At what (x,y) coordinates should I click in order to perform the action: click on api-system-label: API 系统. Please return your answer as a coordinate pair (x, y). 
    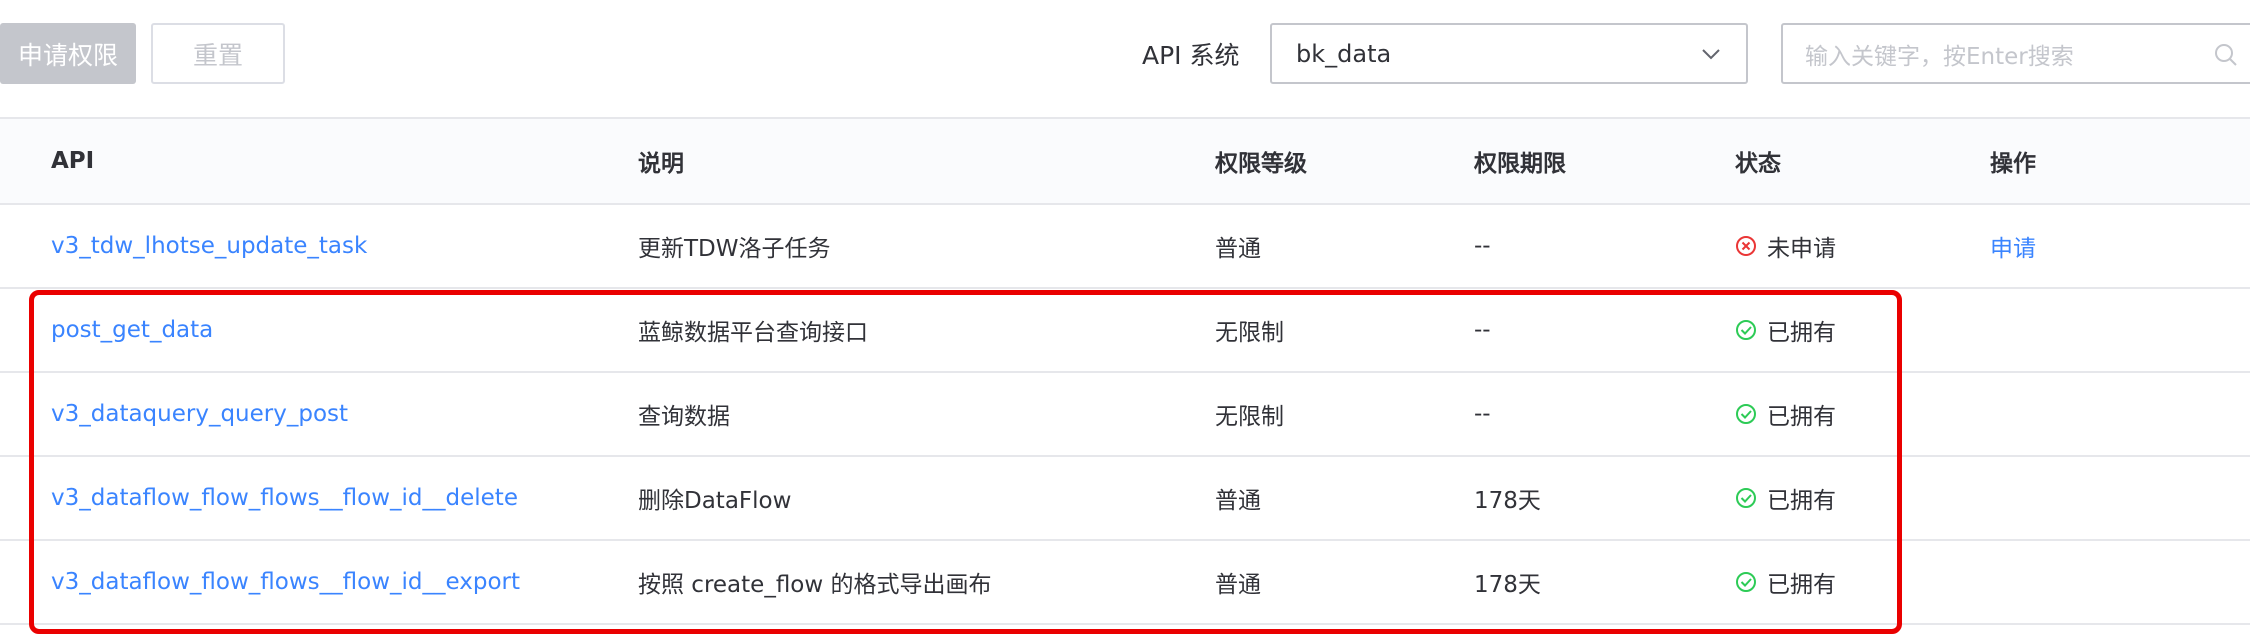
    Looking at the image, I should click on (1191, 55).